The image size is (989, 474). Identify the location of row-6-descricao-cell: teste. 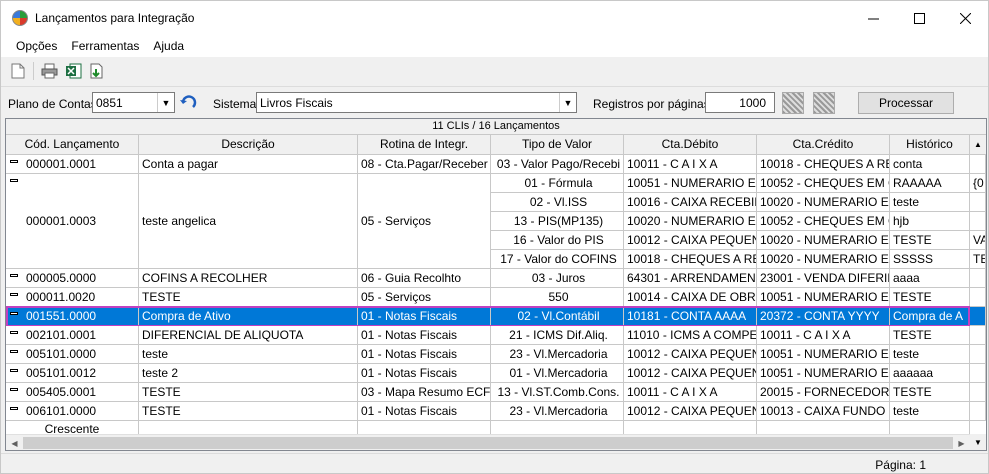
(248, 354).